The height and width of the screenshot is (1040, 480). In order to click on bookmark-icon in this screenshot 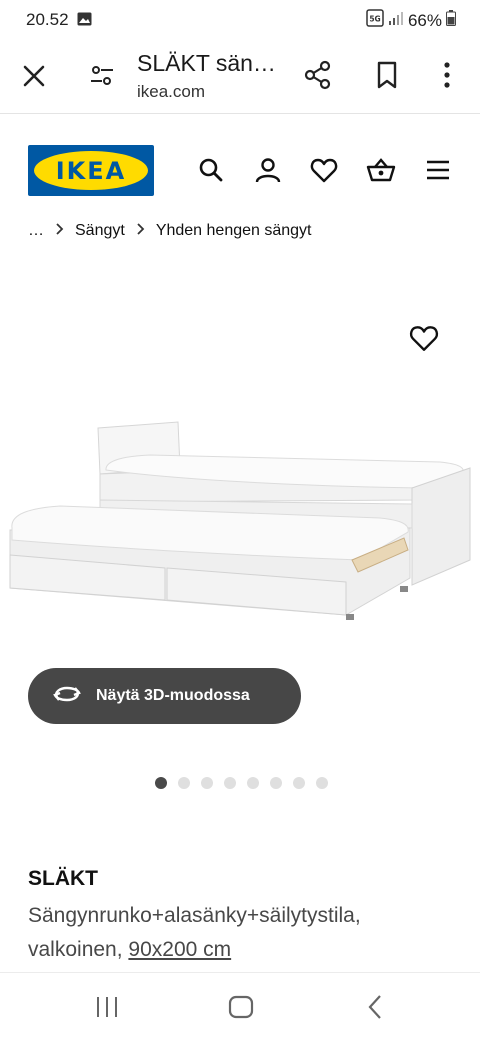, I will do `click(387, 75)`.